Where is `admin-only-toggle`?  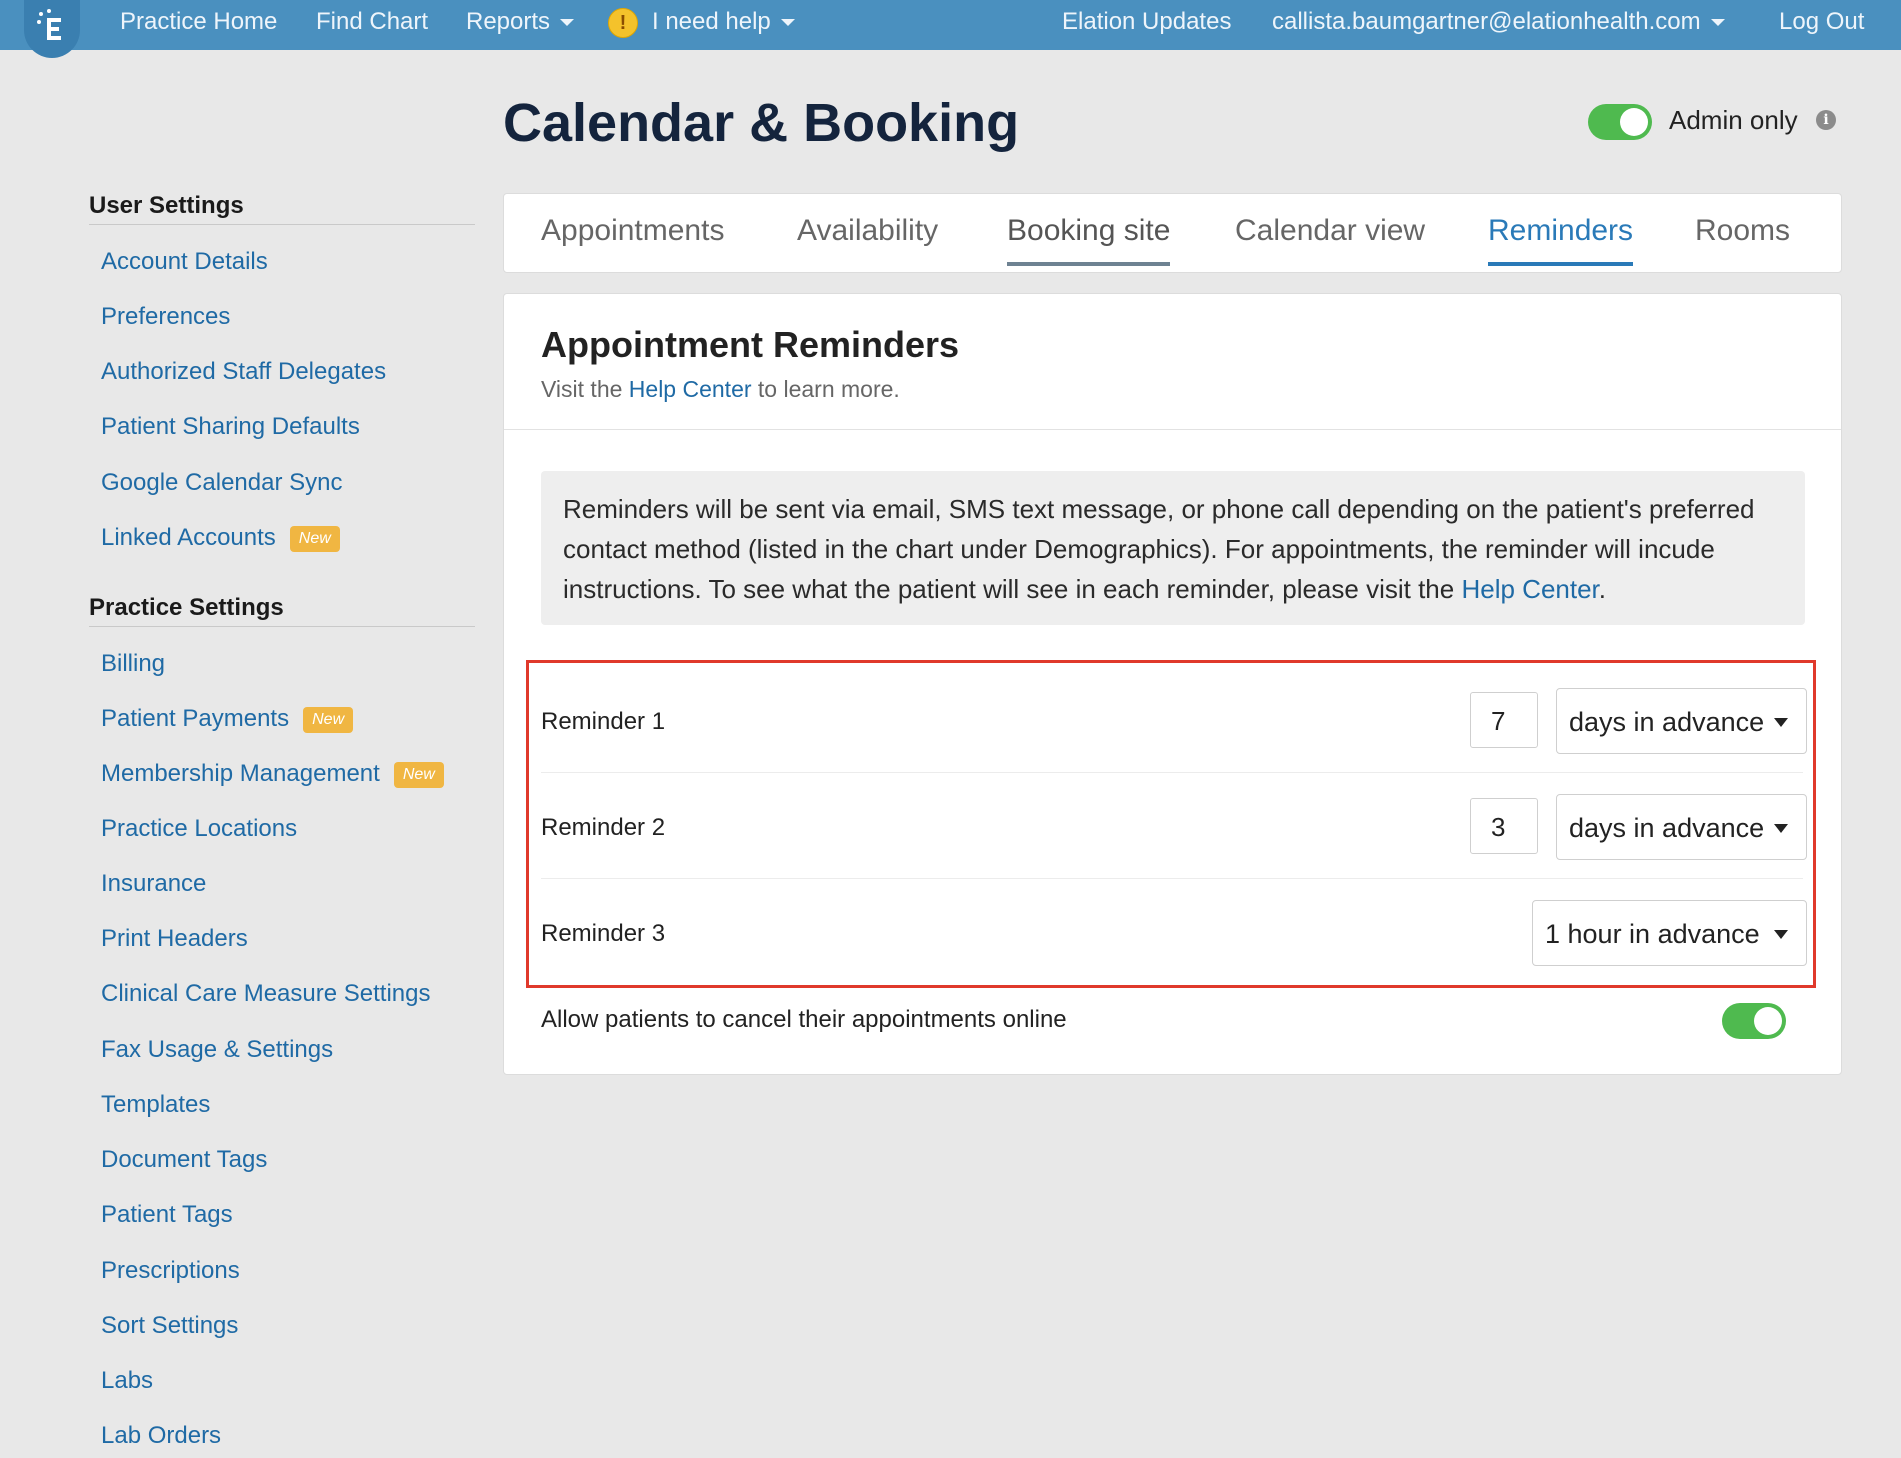
admin-only-toggle is located at coordinates (1620, 122).